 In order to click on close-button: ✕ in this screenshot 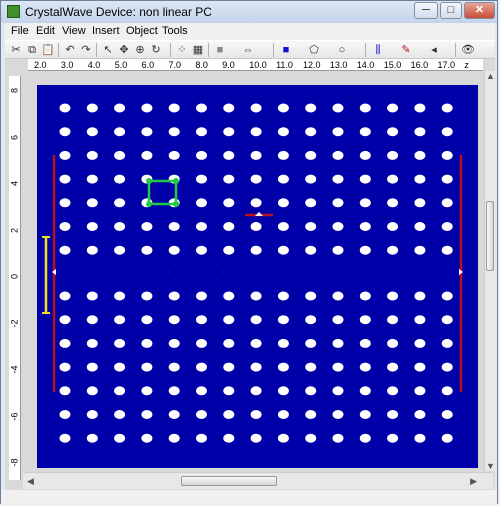, I will do `click(479, 10)`.